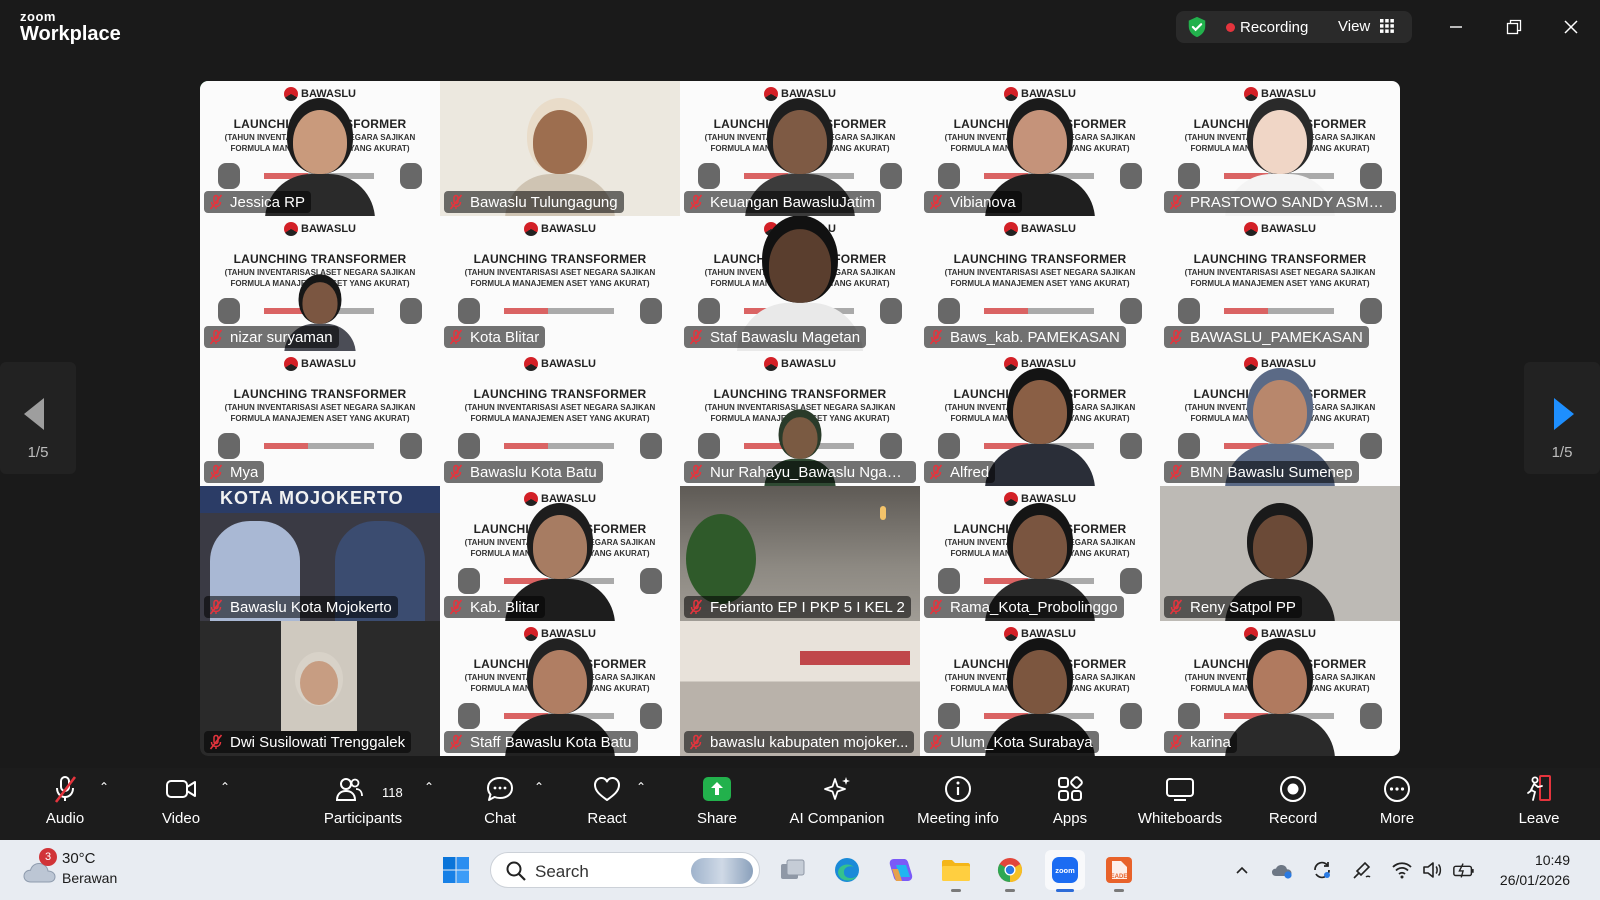 The height and width of the screenshot is (900, 1600). What do you see at coordinates (38, 418) in the screenshot?
I see `previous-page-button: 1/5` at bounding box center [38, 418].